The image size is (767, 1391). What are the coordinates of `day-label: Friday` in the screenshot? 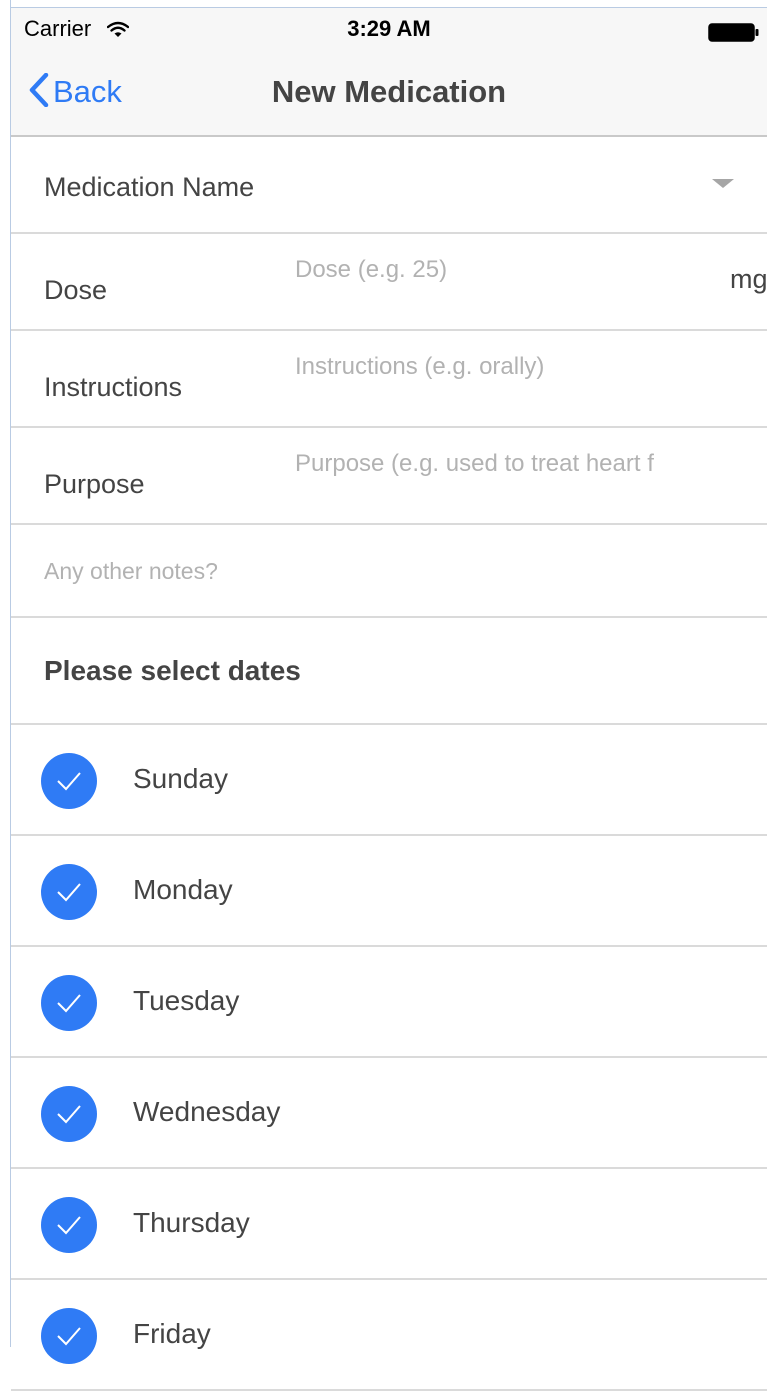 It's located at (172, 1333).